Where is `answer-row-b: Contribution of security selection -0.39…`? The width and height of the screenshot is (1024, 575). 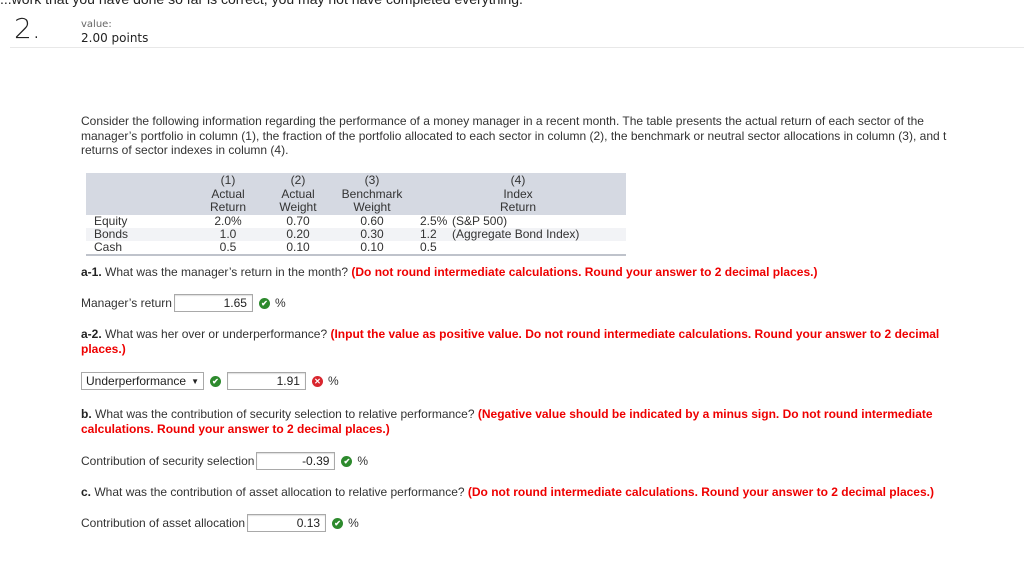
answer-row-b: Contribution of security selection -0.39… is located at coordinates (224, 461).